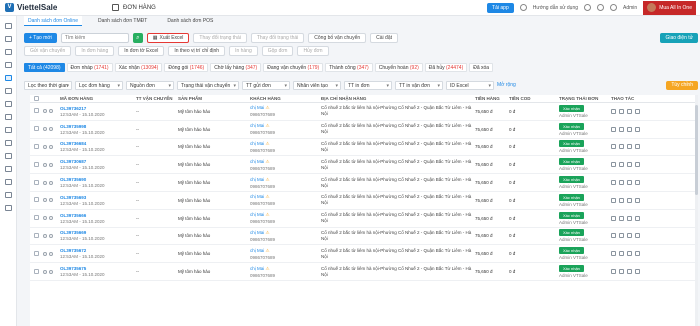  I want to click on order-code: OL39735690, so click(73, 179).